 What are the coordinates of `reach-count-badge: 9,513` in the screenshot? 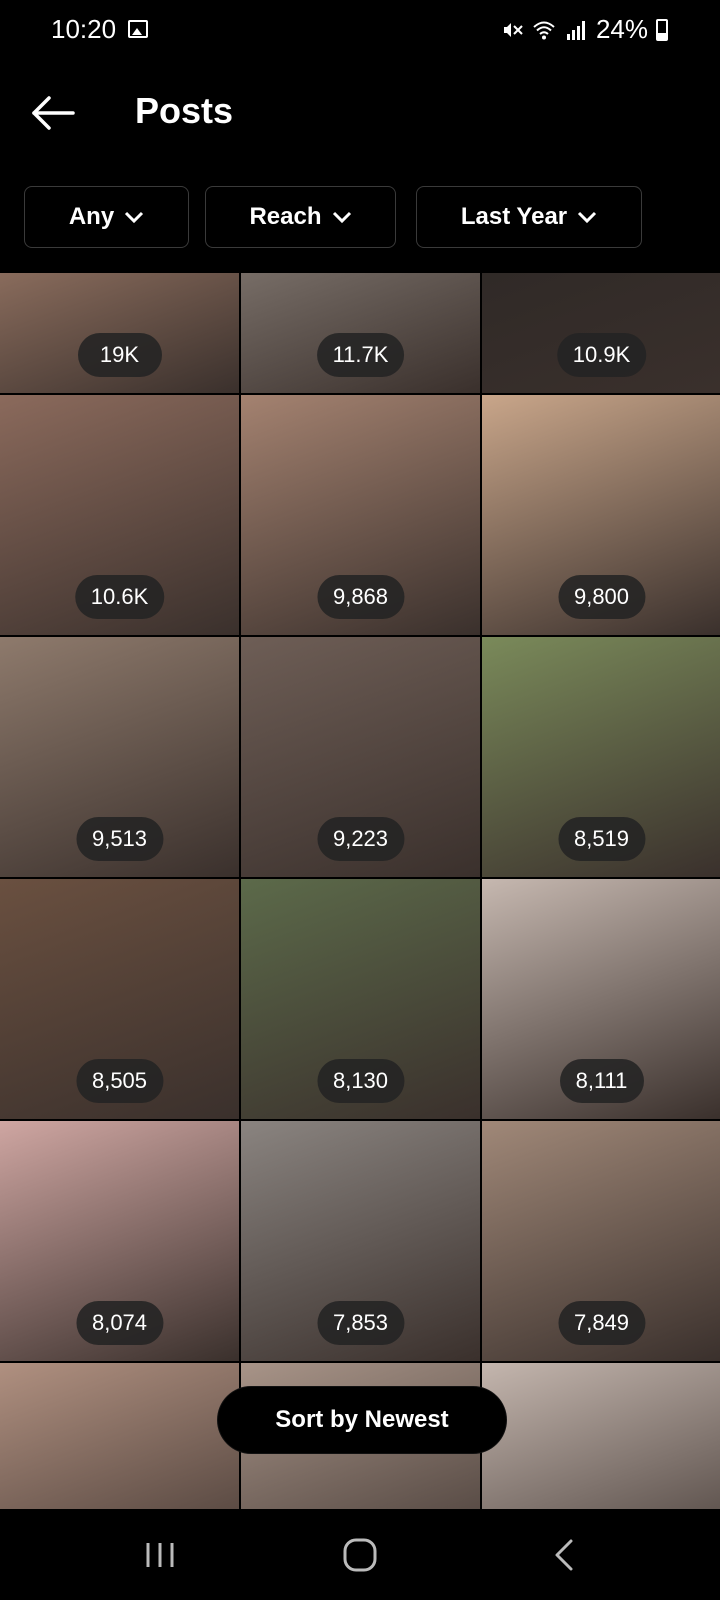 It's located at (119, 839).